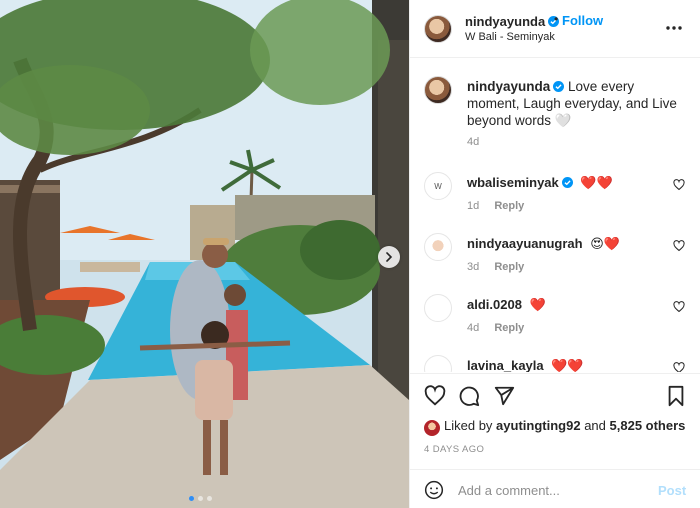  What do you see at coordinates (438, 29) in the screenshot?
I see `author-avatar` at bounding box center [438, 29].